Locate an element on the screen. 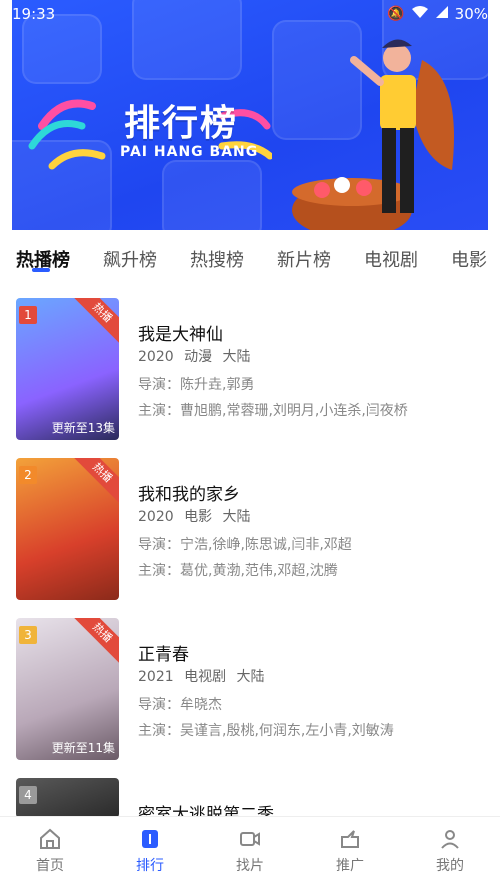 The height and width of the screenshot is (888, 500). item-cast: 主演：曹旭鹏,常蓉珊,刘明月,小连杀,闫夜桥 is located at coordinates (273, 411).